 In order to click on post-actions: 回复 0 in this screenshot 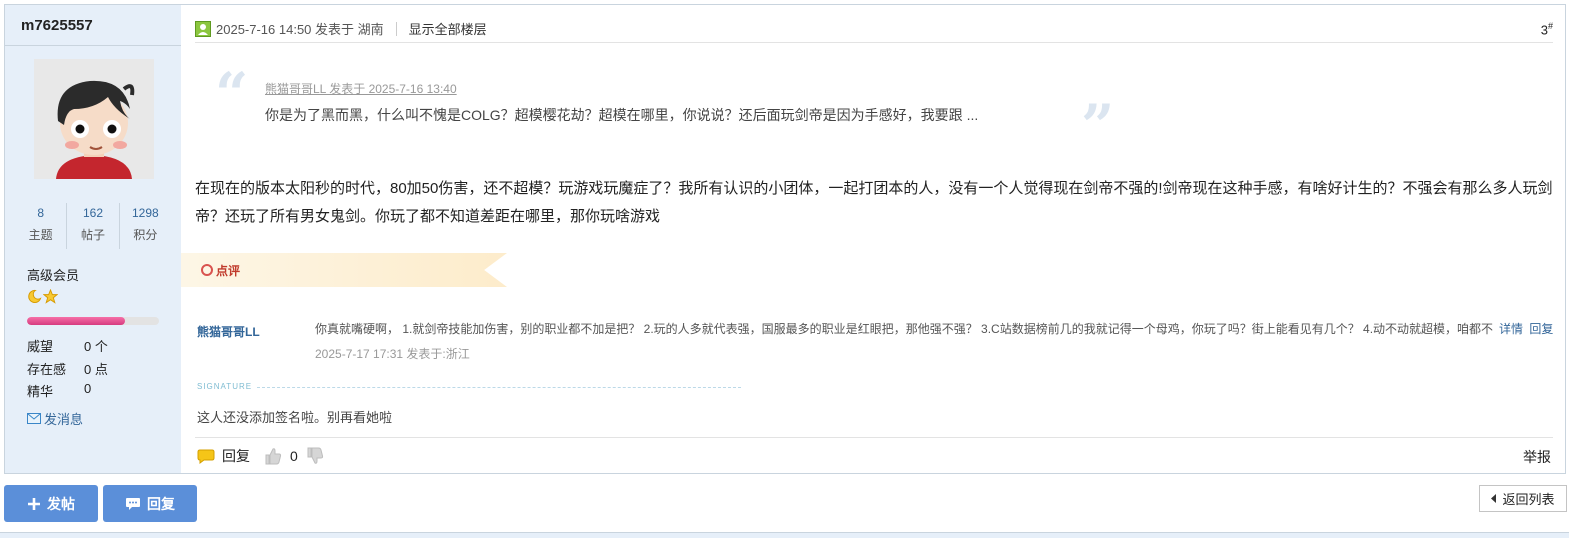, I will do `click(260, 456)`.